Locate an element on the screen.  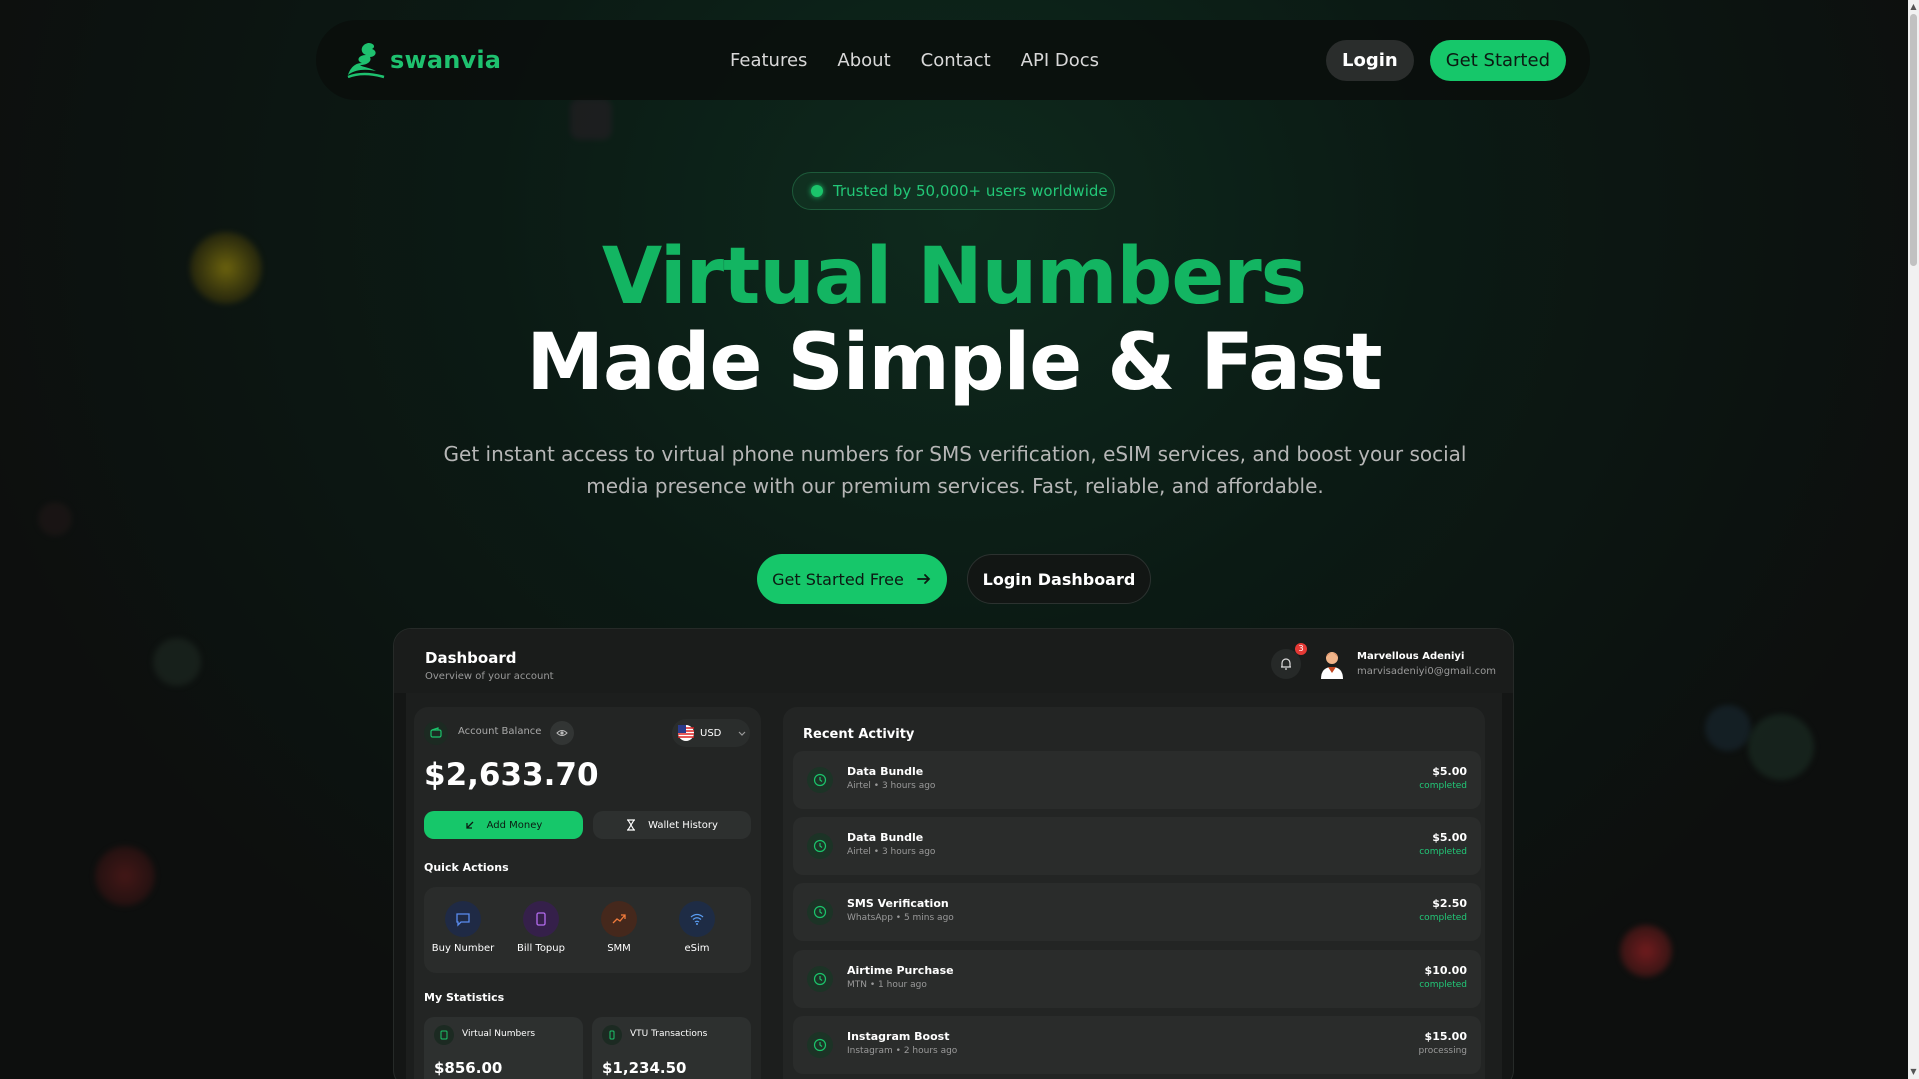
currency-select: USD is located at coordinates (711, 733).